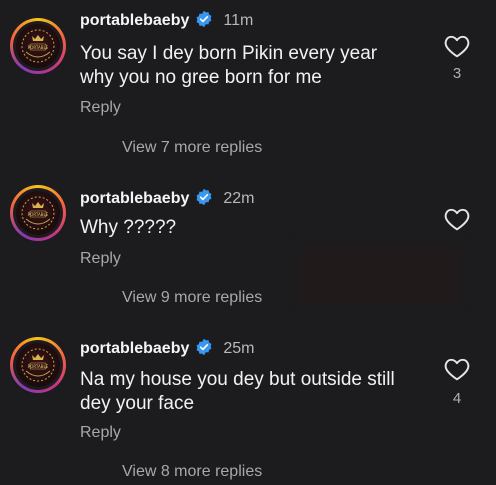 This screenshot has width=496, height=485. Describe the element at coordinates (239, 198) in the screenshot. I see `comment-timestamp: 22m` at that location.